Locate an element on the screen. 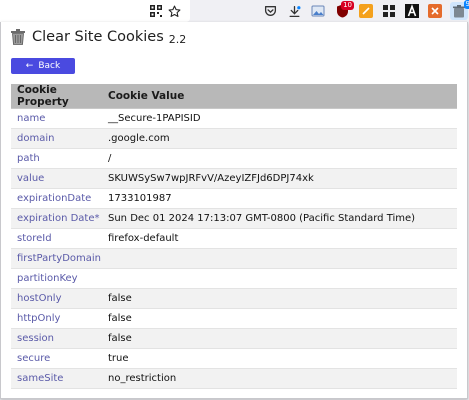  cookie-property: path is located at coordinates (56, 158).